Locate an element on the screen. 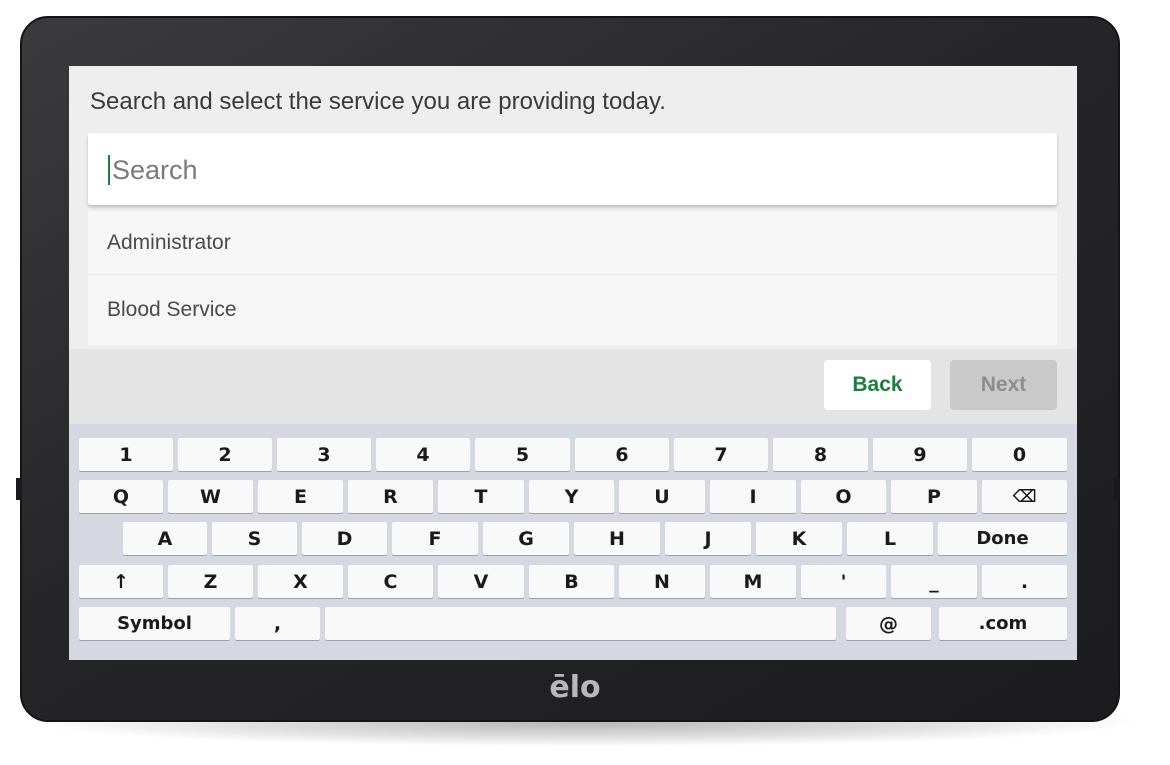 This screenshot has height=765, width=1170. comma-key: , is located at coordinates (277, 623).